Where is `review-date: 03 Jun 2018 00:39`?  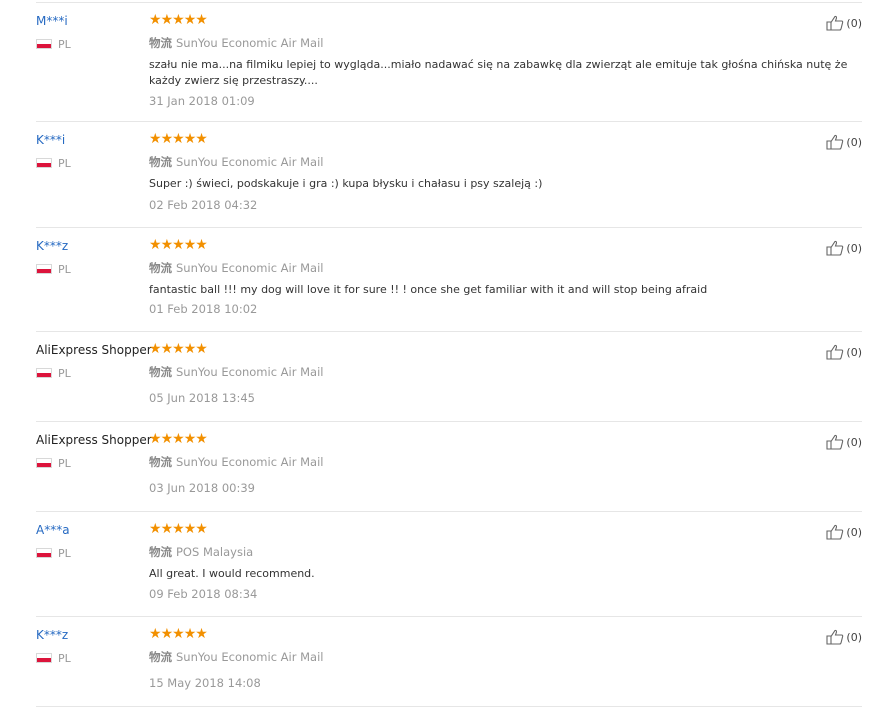
review-date: 03 Jun 2018 00:39 is located at coordinates (202, 488).